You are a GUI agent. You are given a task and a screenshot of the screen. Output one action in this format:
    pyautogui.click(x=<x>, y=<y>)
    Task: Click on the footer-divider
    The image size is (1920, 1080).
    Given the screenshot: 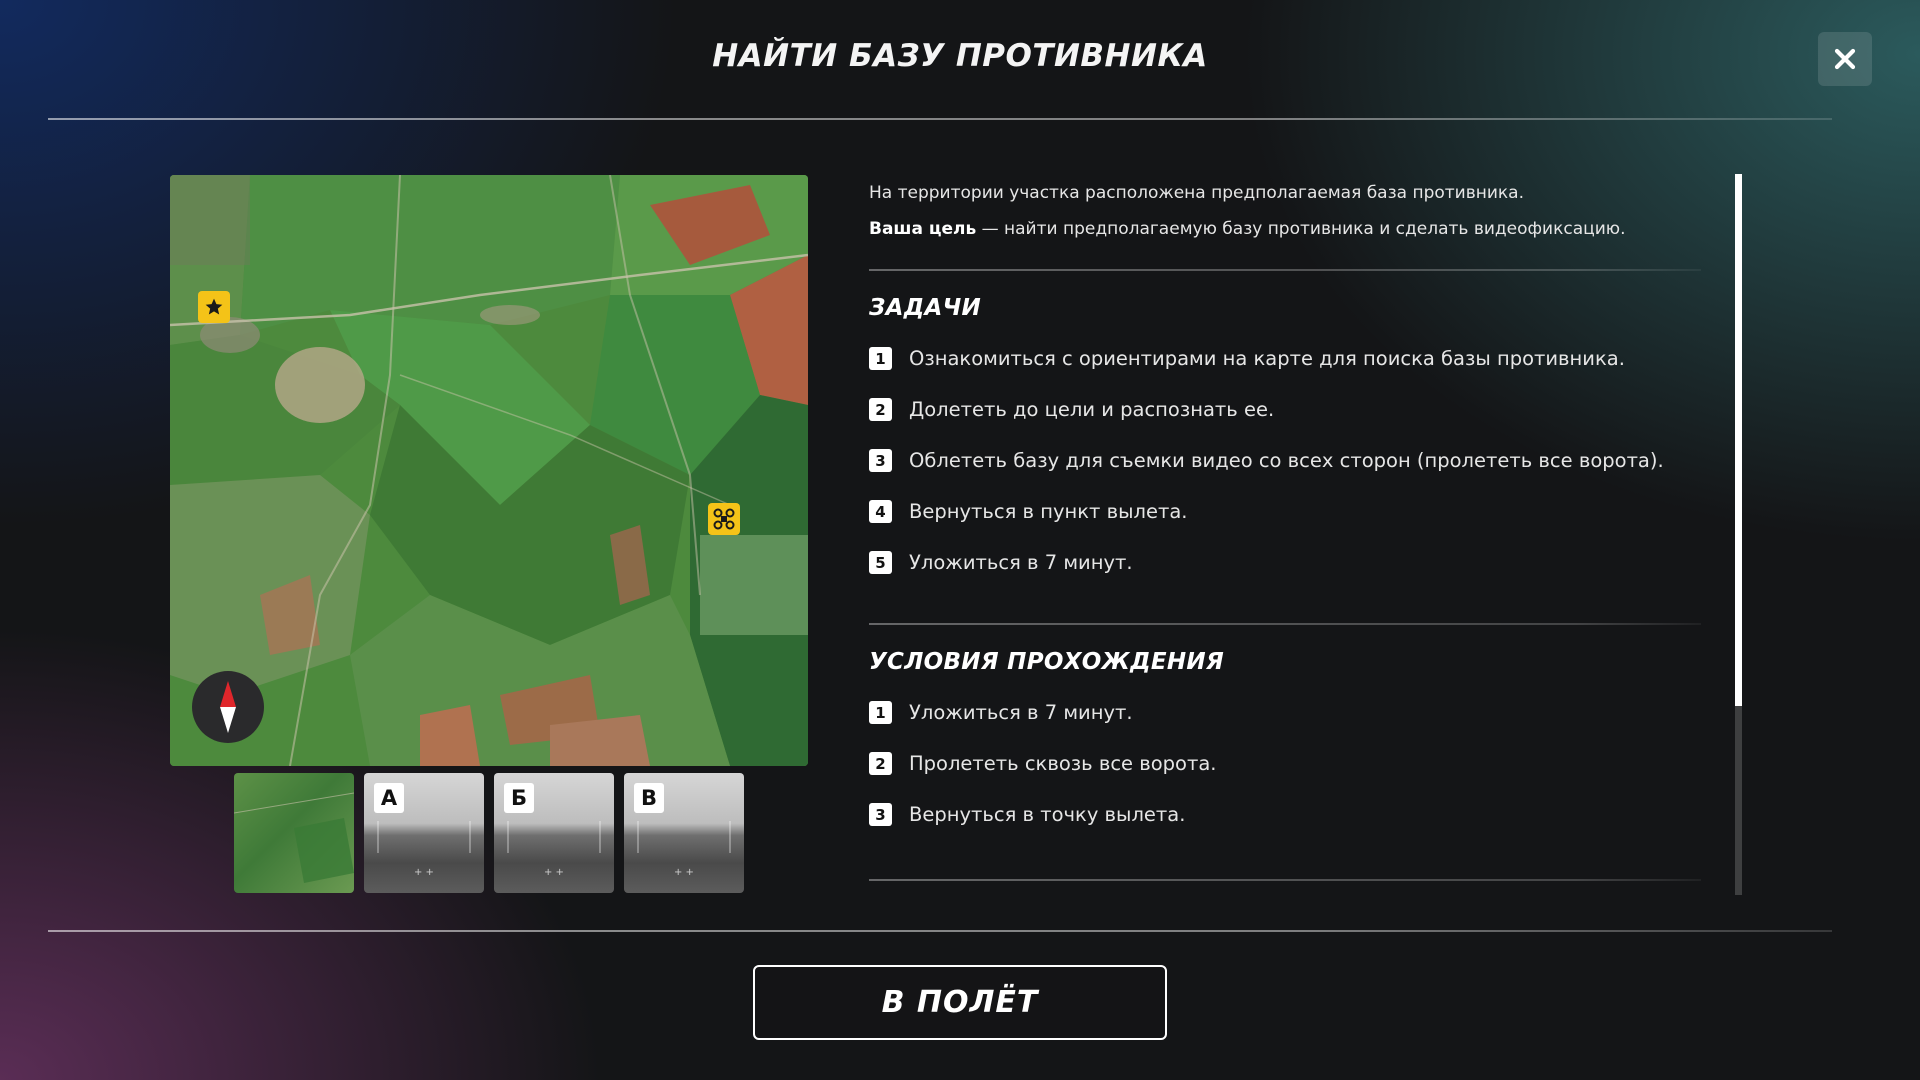 What is the action you would take?
    pyautogui.click(x=940, y=931)
    